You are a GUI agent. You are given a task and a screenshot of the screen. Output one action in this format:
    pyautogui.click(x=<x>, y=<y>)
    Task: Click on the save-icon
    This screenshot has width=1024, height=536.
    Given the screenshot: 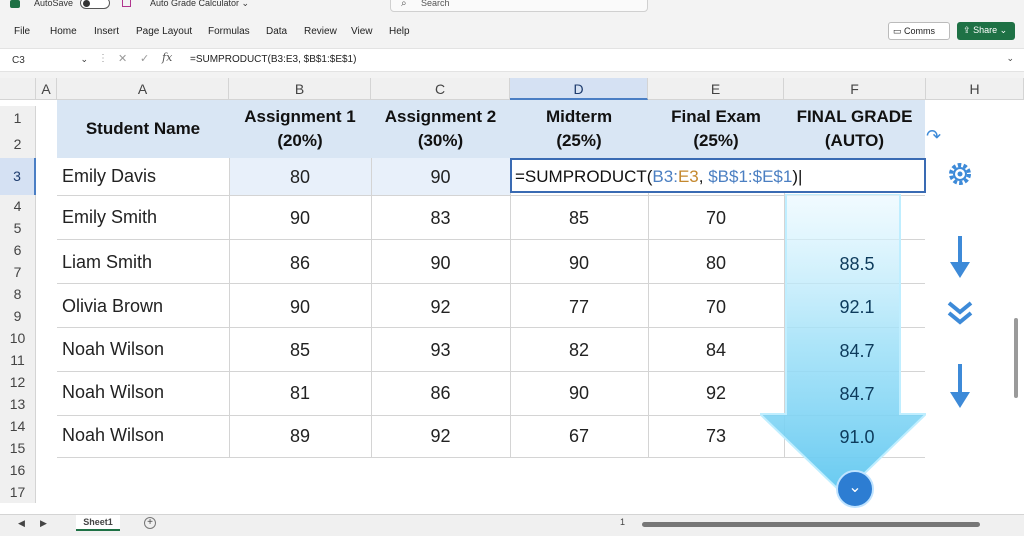 What is the action you would take?
    pyautogui.click(x=126, y=3)
    